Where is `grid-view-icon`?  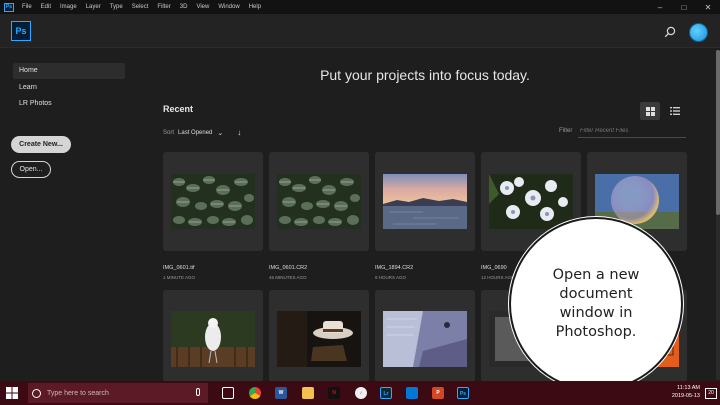 grid-view-icon is located at coordinates (650, 111).